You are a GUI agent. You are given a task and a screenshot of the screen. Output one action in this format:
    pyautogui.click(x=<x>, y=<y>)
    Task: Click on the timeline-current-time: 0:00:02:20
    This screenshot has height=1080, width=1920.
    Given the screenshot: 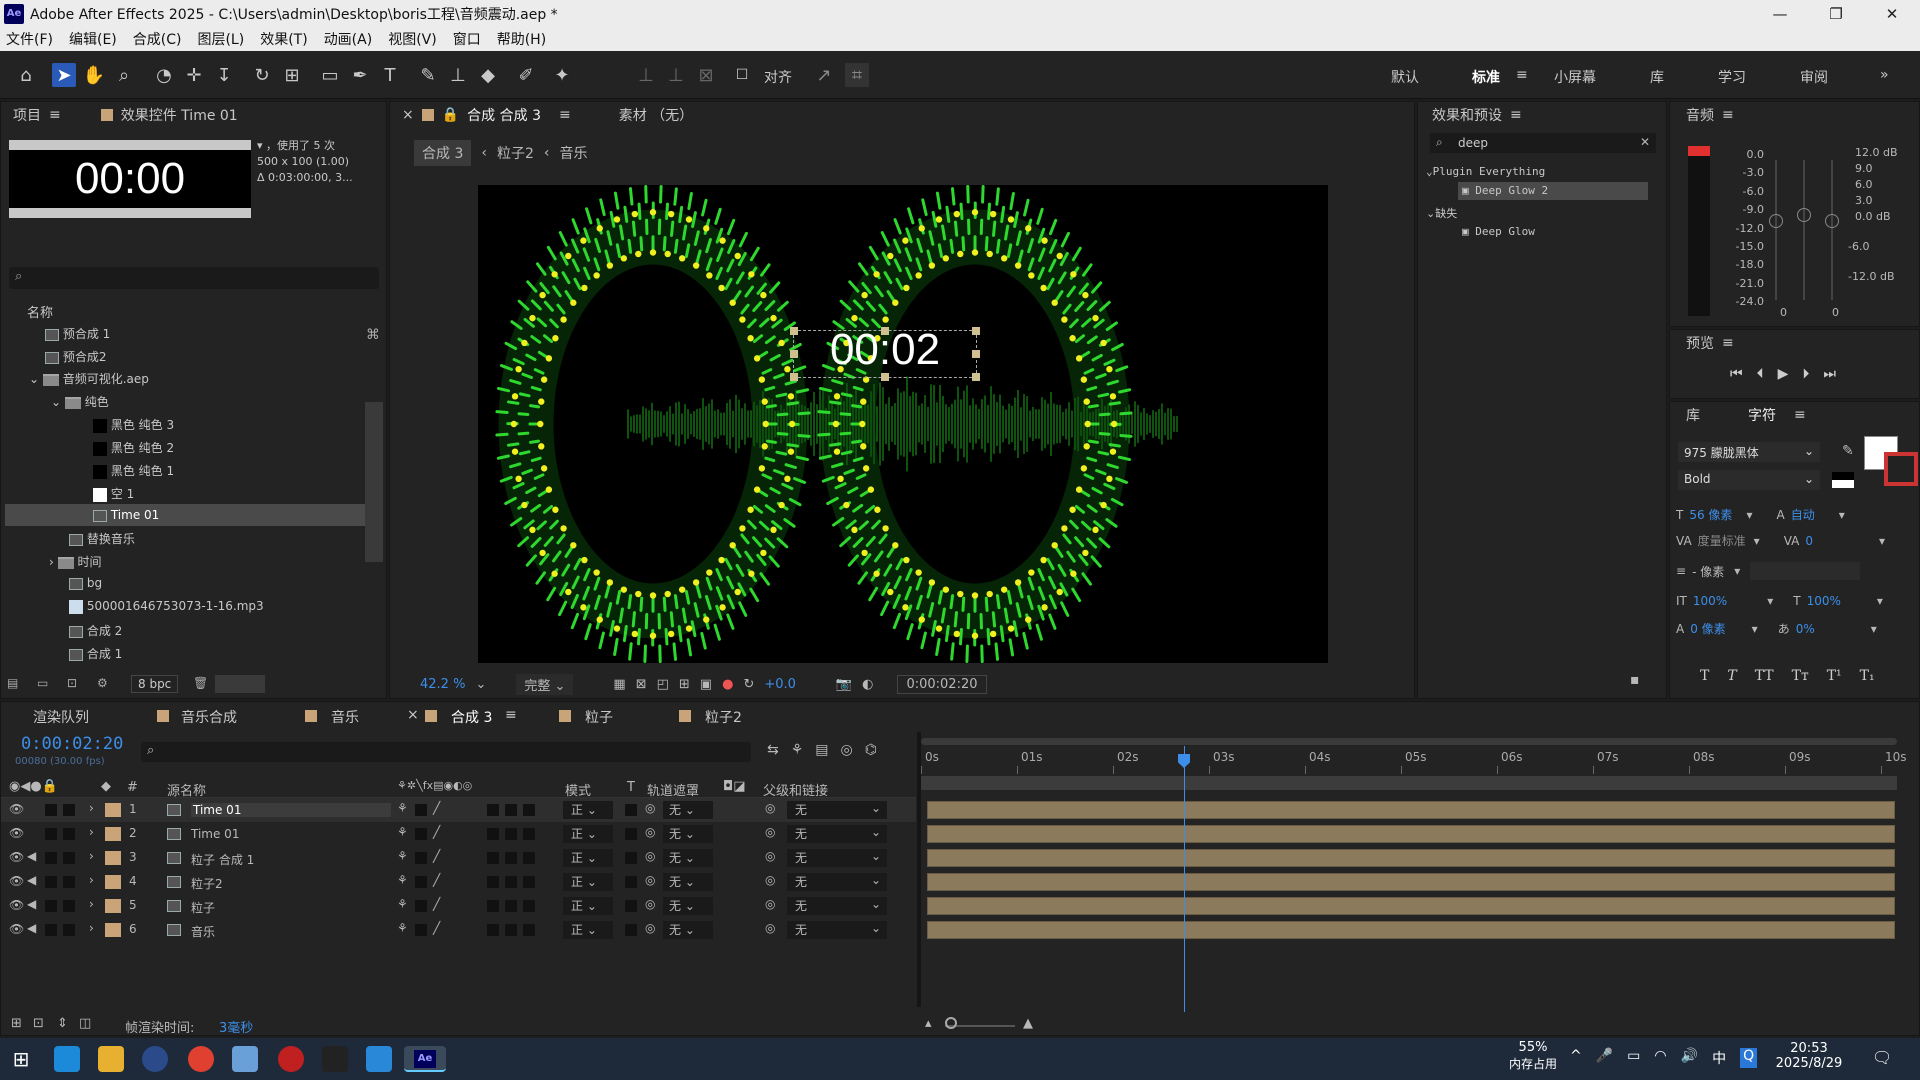 What is the action you would take?
    pyautogui.click(x=72, y=744)
    